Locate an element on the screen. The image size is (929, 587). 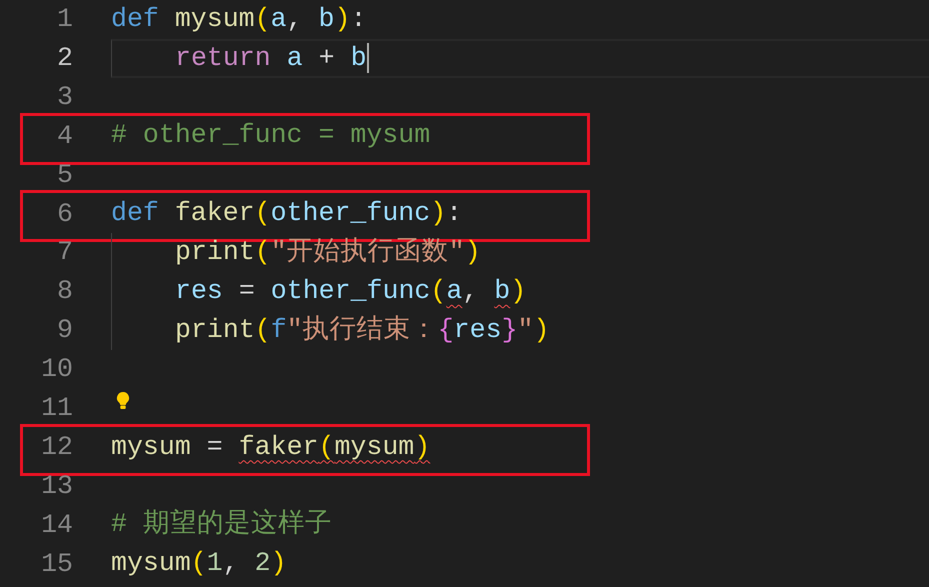
code-line: res = other_func(a, b) is located at coordinates (350, 291).